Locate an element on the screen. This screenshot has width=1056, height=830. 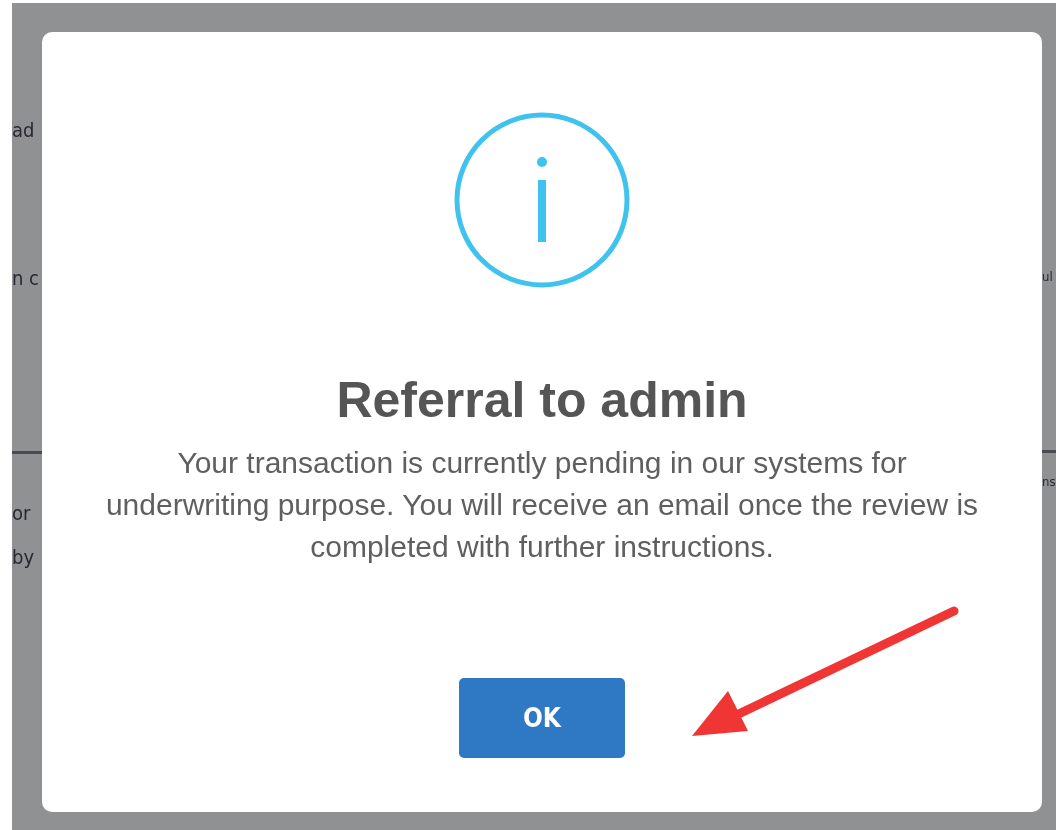
background-text: ad is located at coordinates (24, 130).